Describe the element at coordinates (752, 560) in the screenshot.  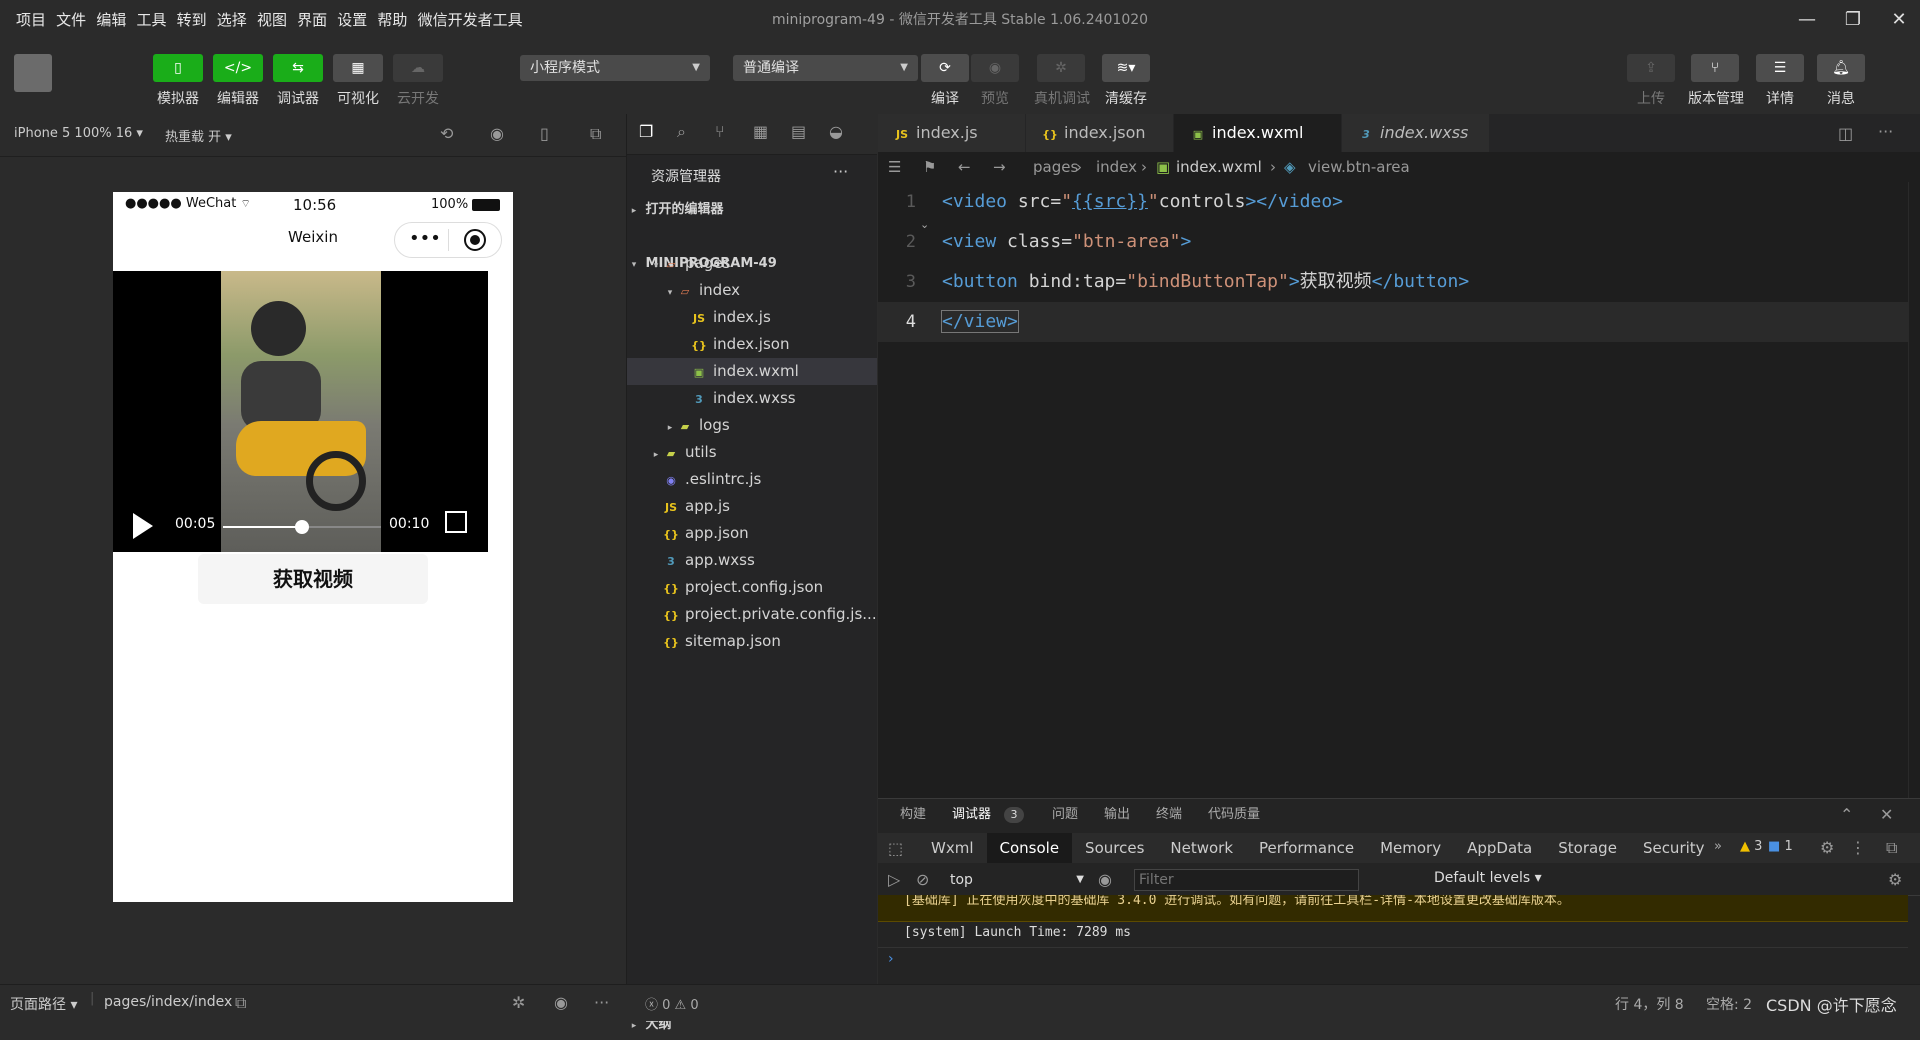
I see `tree-item: 3 app.wxss` at that location.